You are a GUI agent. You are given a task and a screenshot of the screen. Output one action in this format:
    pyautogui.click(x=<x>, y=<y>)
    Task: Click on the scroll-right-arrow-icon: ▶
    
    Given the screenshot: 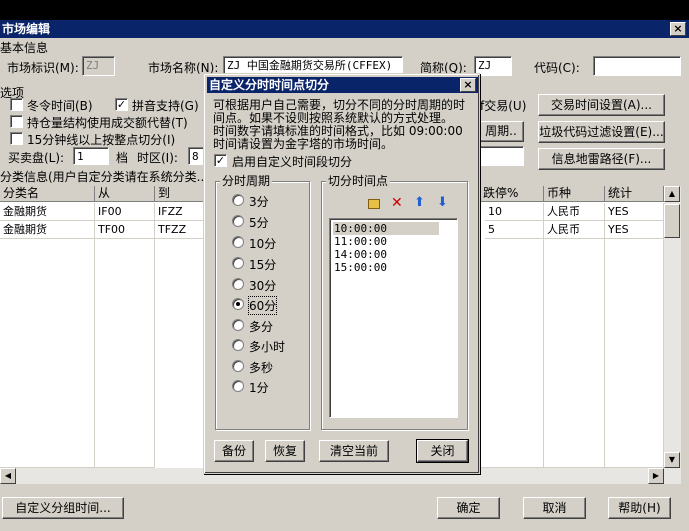 What is the action you would take?
    pyautogui.click(x=656, y=476)
    